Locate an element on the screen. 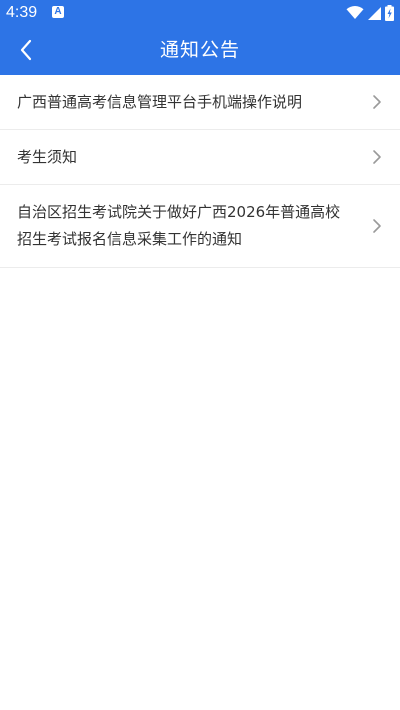 The image size is (400, 710). back-button is located at coordinates (26, 50).